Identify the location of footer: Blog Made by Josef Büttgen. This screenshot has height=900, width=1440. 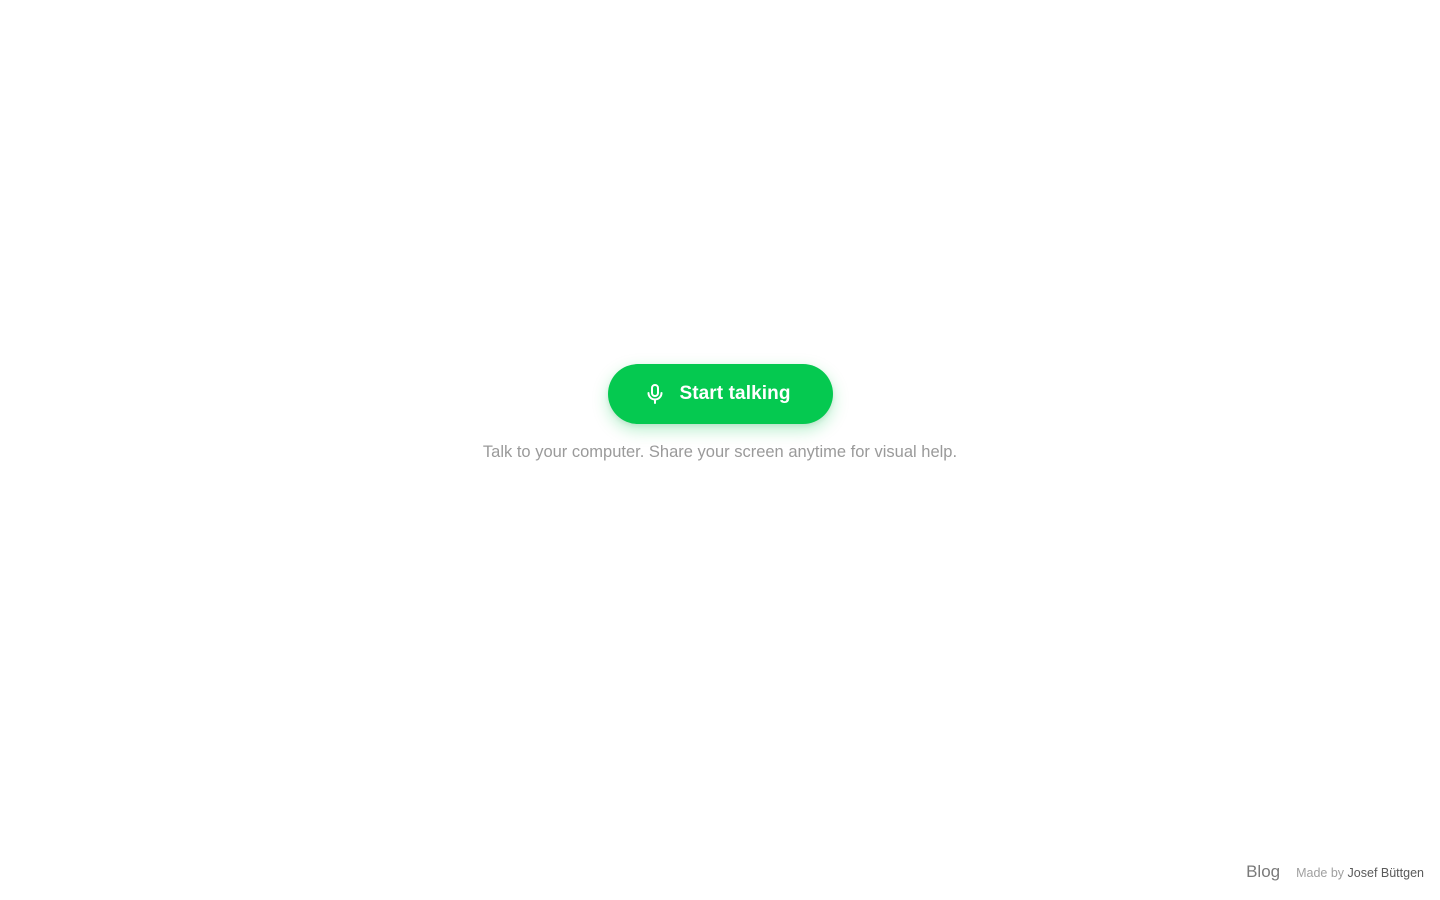
(1335, 872).